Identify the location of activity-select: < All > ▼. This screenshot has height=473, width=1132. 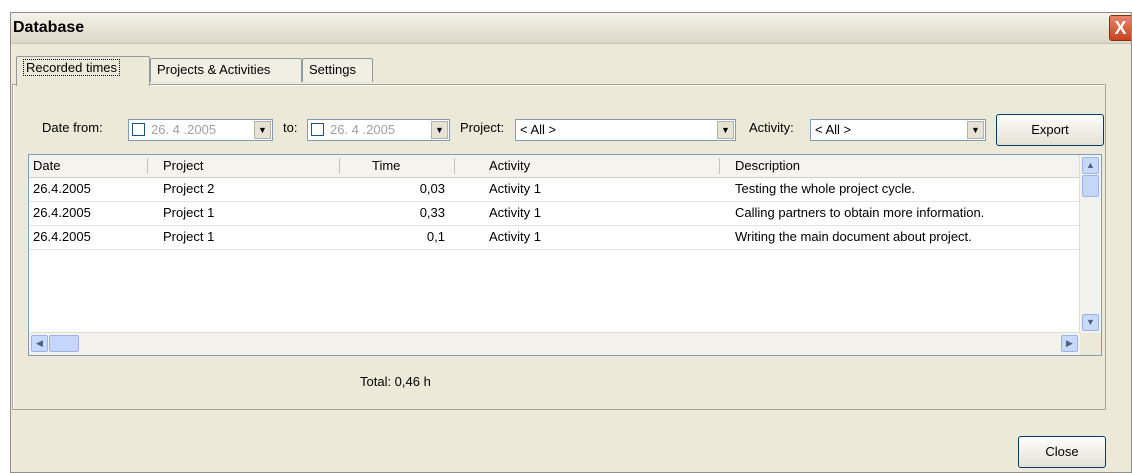
(898, 130).